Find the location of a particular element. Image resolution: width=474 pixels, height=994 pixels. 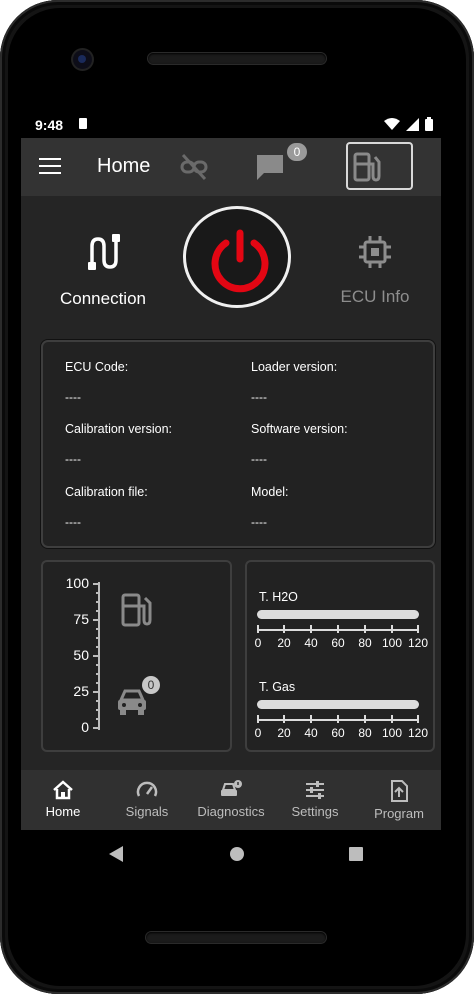

status-time: 9:48 is located at coordinates (49, 125).